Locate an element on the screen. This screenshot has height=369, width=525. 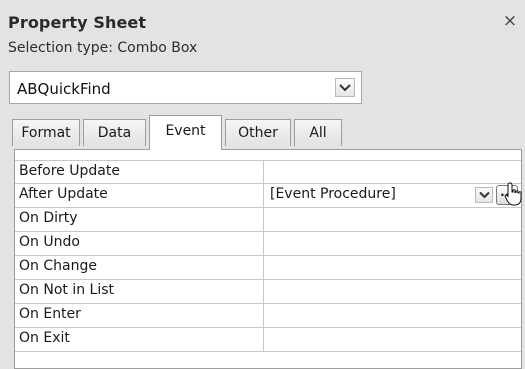
property-row-before-update: Before Update is located at coordinates (268, 172).